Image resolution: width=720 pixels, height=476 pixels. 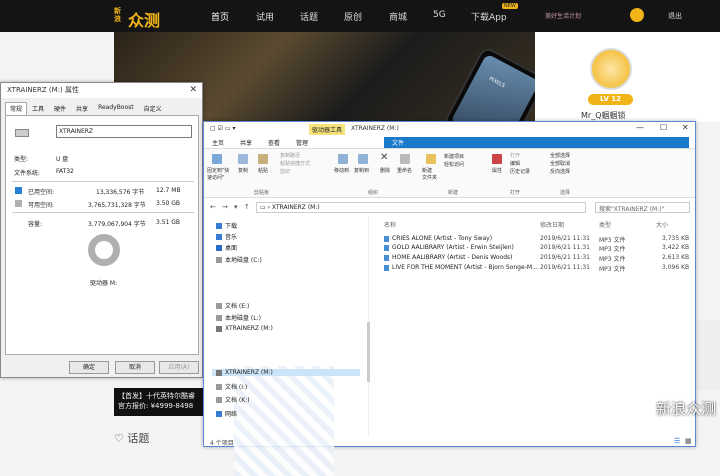 I want to click on tab-readyboost: ReadyBoost, so click(x=116, y=108).